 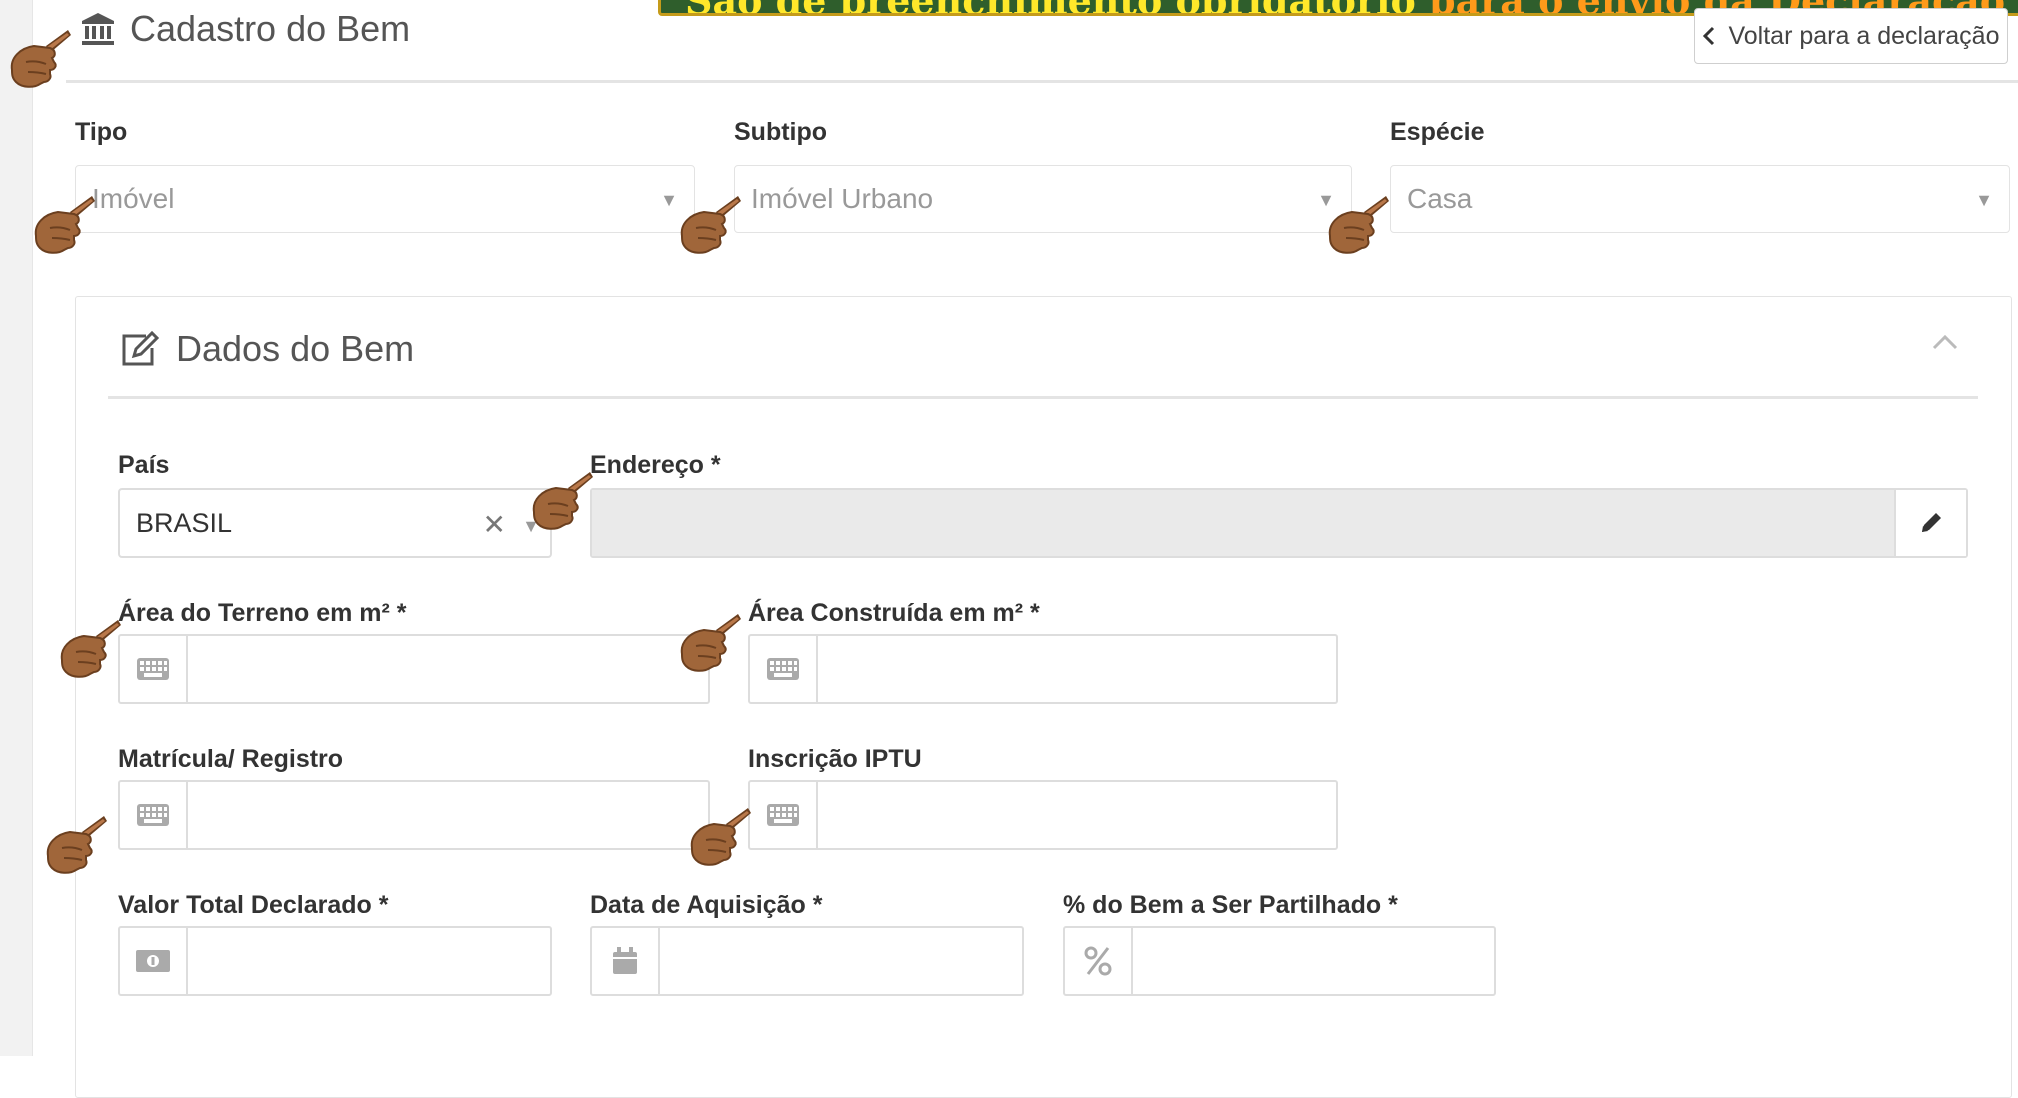 What do you see at coordinates (1709, 36) in the screenshot?
I see `chevron-left-icon` at bounding box center [1709, 36].